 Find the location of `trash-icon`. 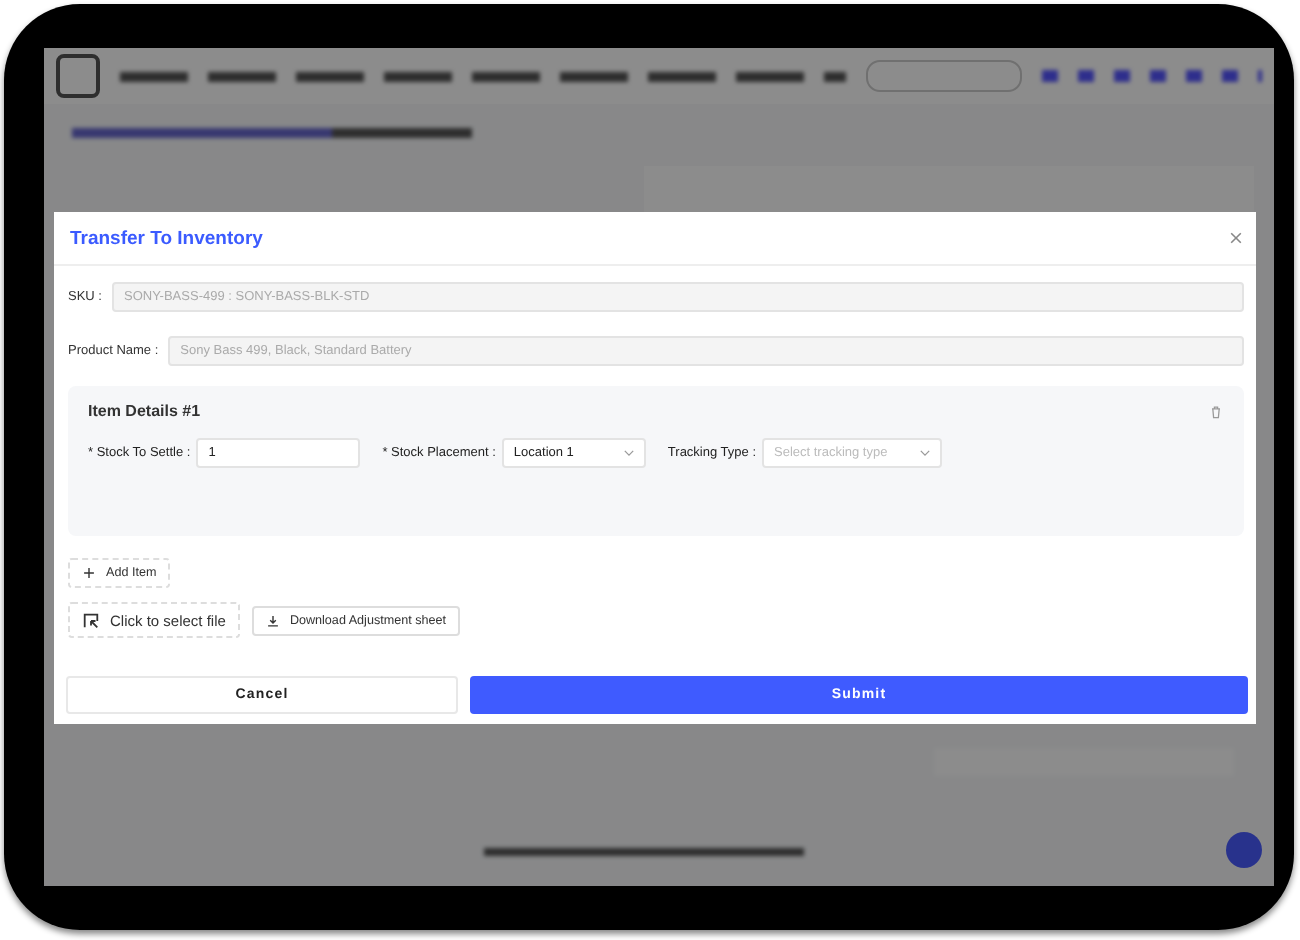

trash-icon is located at coordinates (1216, 411).